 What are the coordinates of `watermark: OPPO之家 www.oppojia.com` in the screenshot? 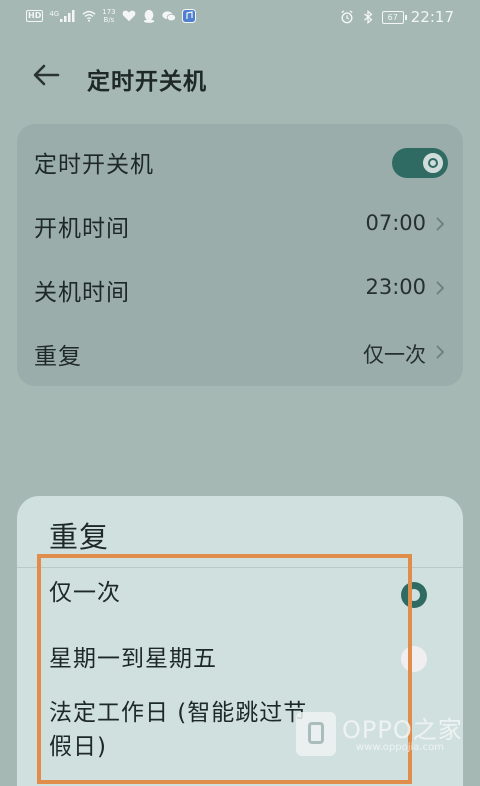 It's located at (381, 734).